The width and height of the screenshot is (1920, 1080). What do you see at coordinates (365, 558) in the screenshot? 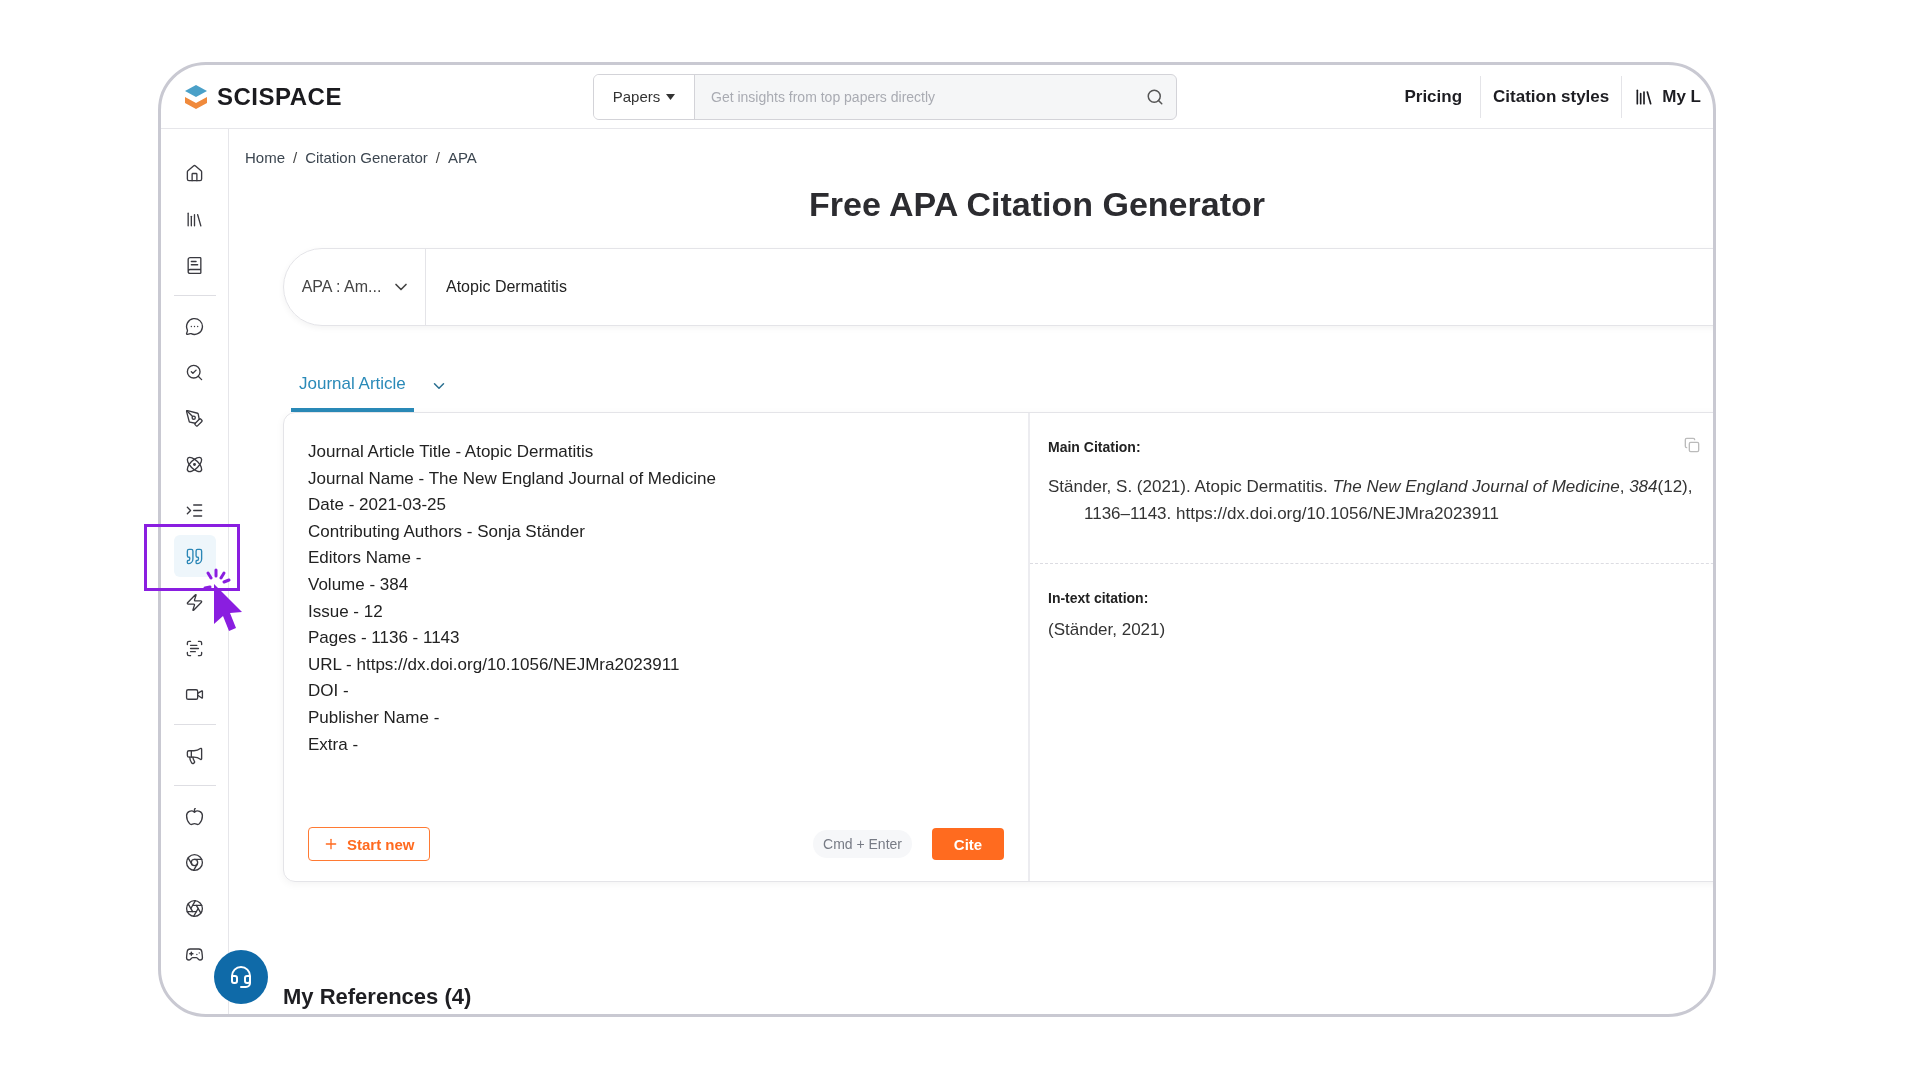
I see `field-line: Editors Name -` at bounding box center [365, 558].